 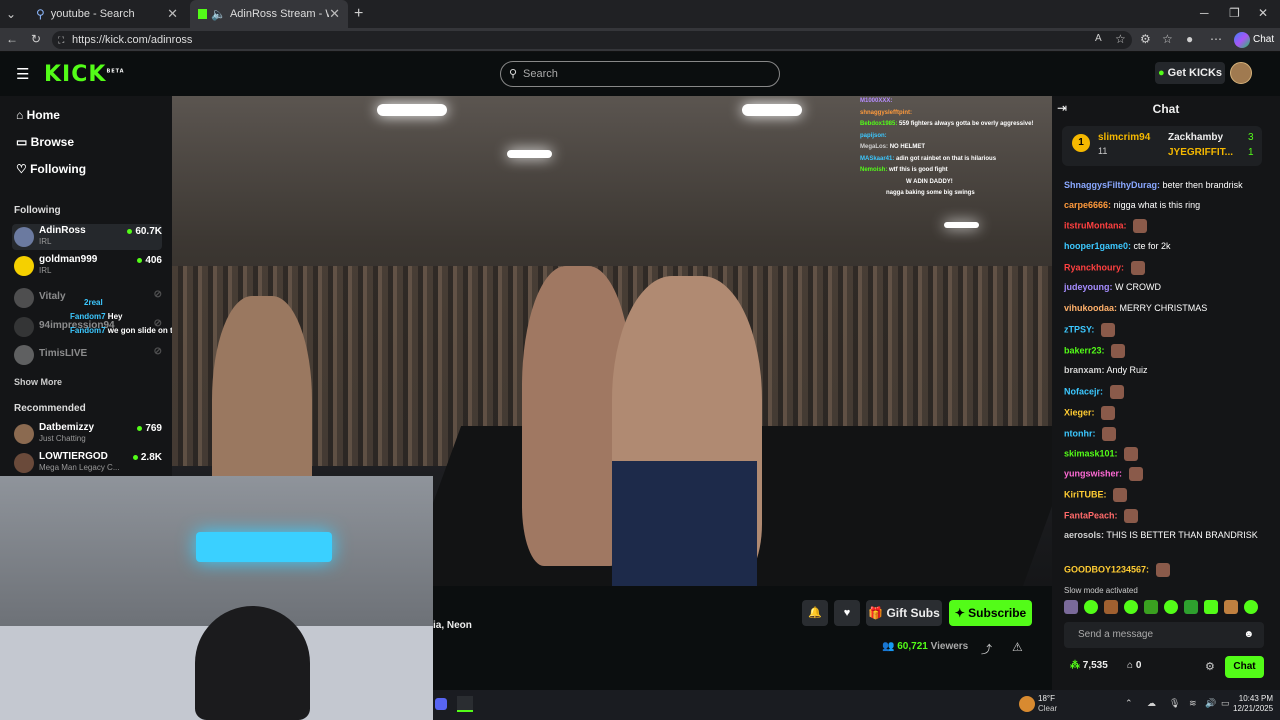 What do you see at coordinates (45, 142) in the screenshot?
I see `sidebar-item-browse: ▭ Browse` at bounding box center [45, 142].